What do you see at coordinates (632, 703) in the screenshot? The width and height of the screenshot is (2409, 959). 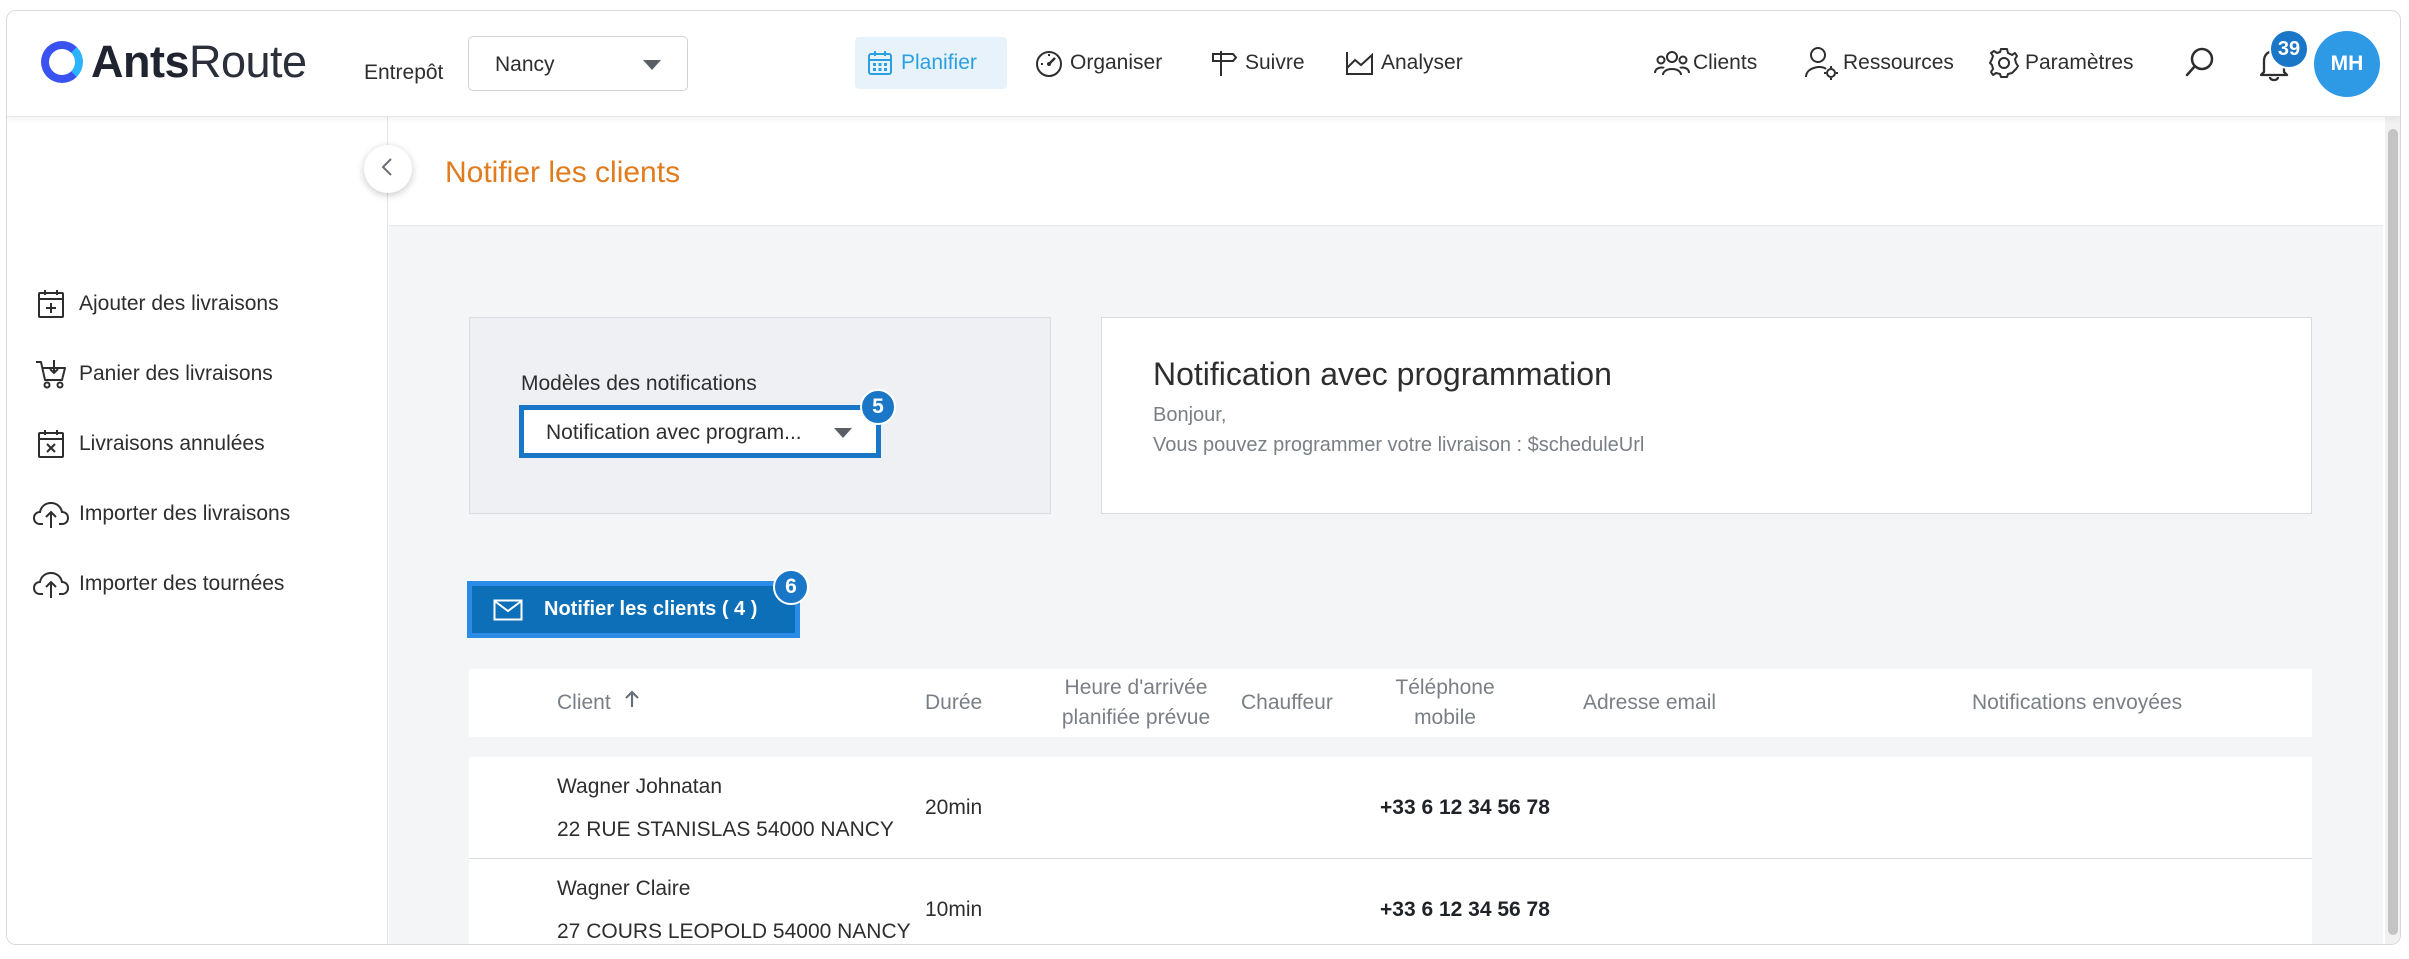 I see `arrow-up-icon` at bounding box center [632, 703].